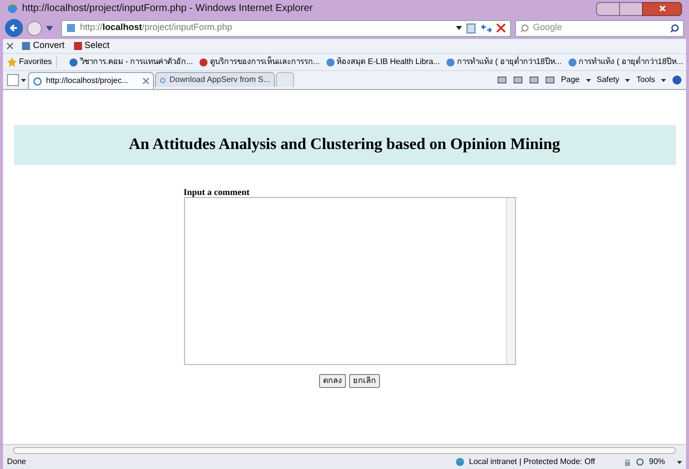 The width and height of the screenshot is (689, 469). Describe the element at coordinates (146, 81) in the screenshot. I see `close-tab-icon` at that location.